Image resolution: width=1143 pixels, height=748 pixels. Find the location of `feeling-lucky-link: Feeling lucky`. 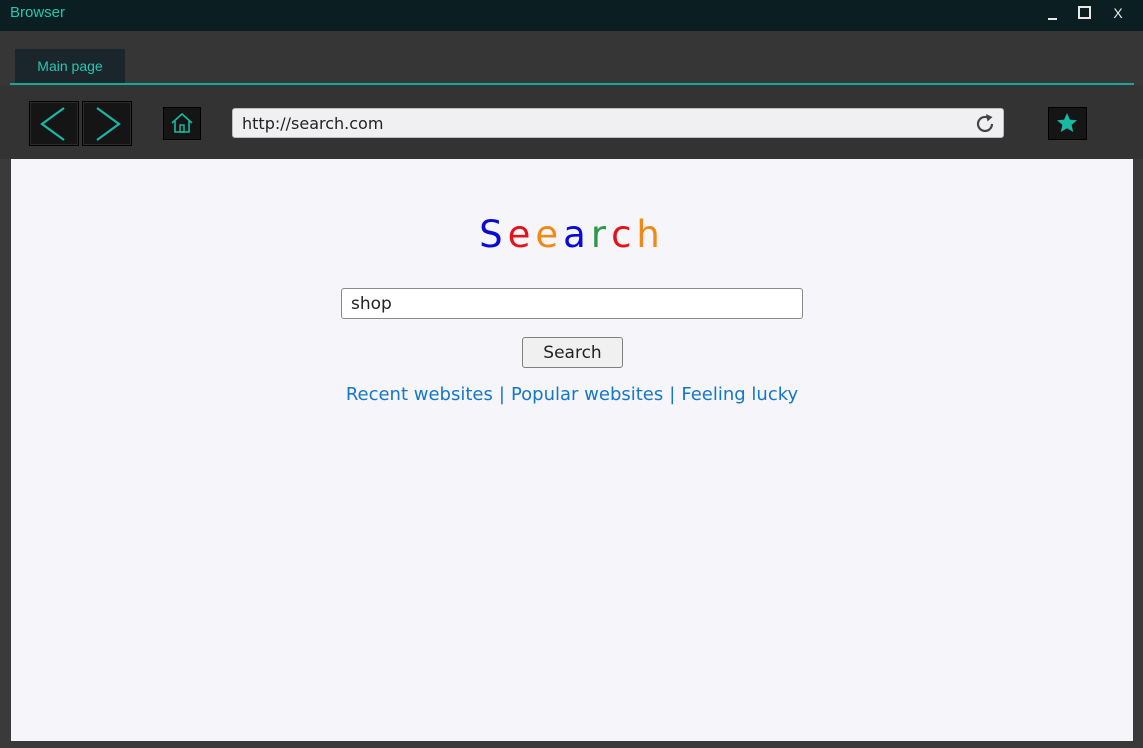

feeling-lucky-link: Feeling lucky is located at coordinates (739, 394).